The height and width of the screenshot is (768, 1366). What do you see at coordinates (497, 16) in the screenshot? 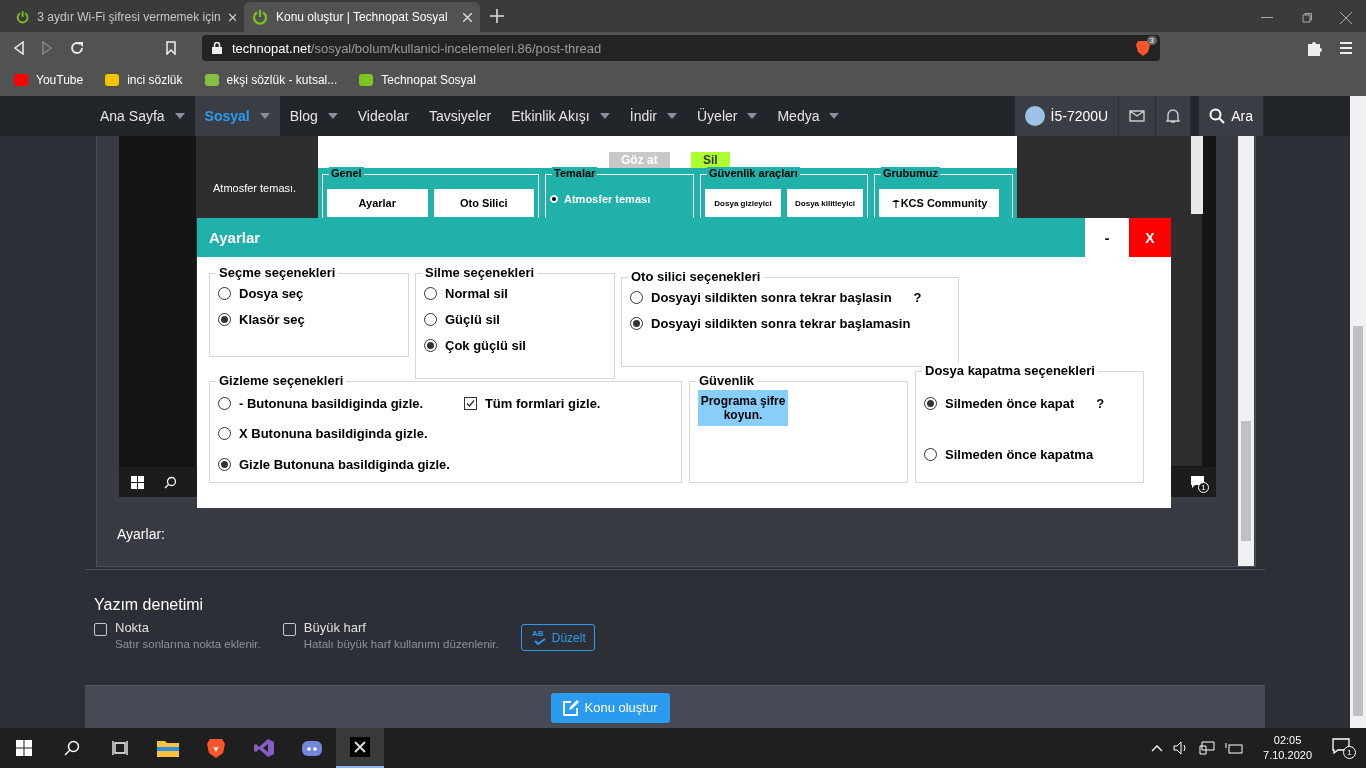
I see `new-tab-icon` at bounding box center [497, 16].